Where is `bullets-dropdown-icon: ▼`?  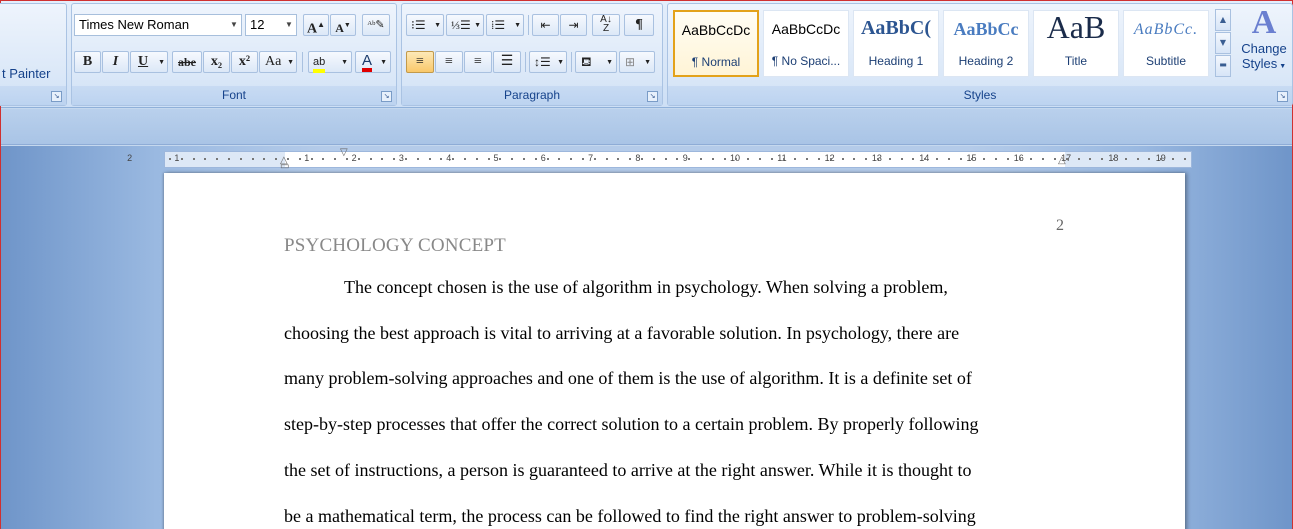 bullets-dropdown-icon: ▼ is located at coordinates (437, 25).